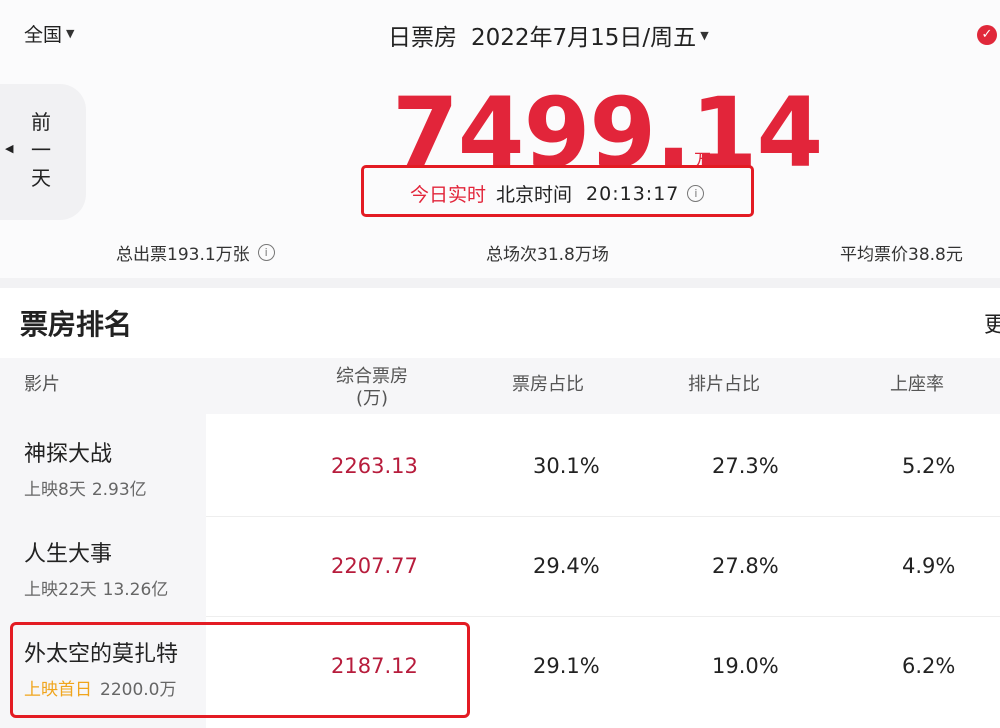 This screenshot has width=1000, height=728. I want to click on stat-avg-price: 平均票价38.8元, so click(901, 252).